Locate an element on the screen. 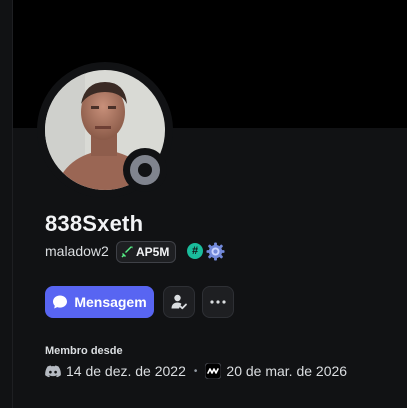 The image size is (407, 408). discord-member-date: 14 de dez. de 2022 is located at coordinates (126, 371).